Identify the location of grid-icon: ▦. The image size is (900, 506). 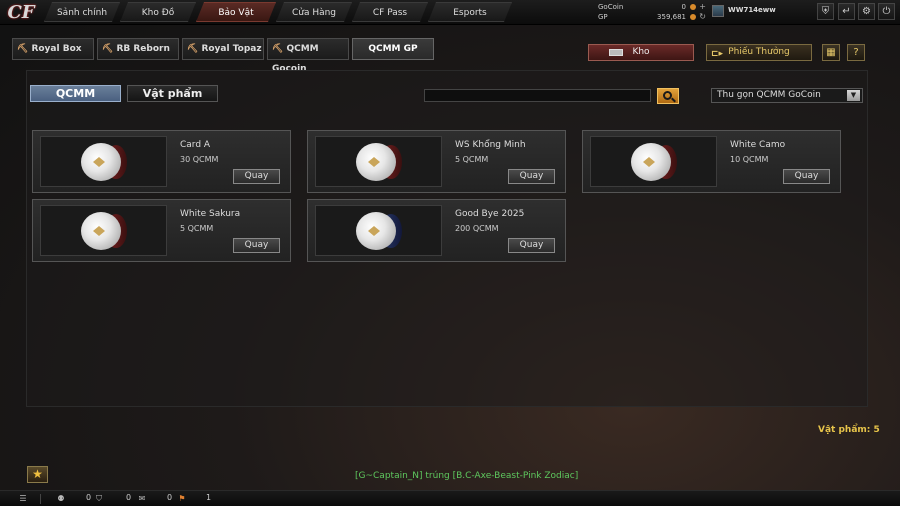
(831, 52).